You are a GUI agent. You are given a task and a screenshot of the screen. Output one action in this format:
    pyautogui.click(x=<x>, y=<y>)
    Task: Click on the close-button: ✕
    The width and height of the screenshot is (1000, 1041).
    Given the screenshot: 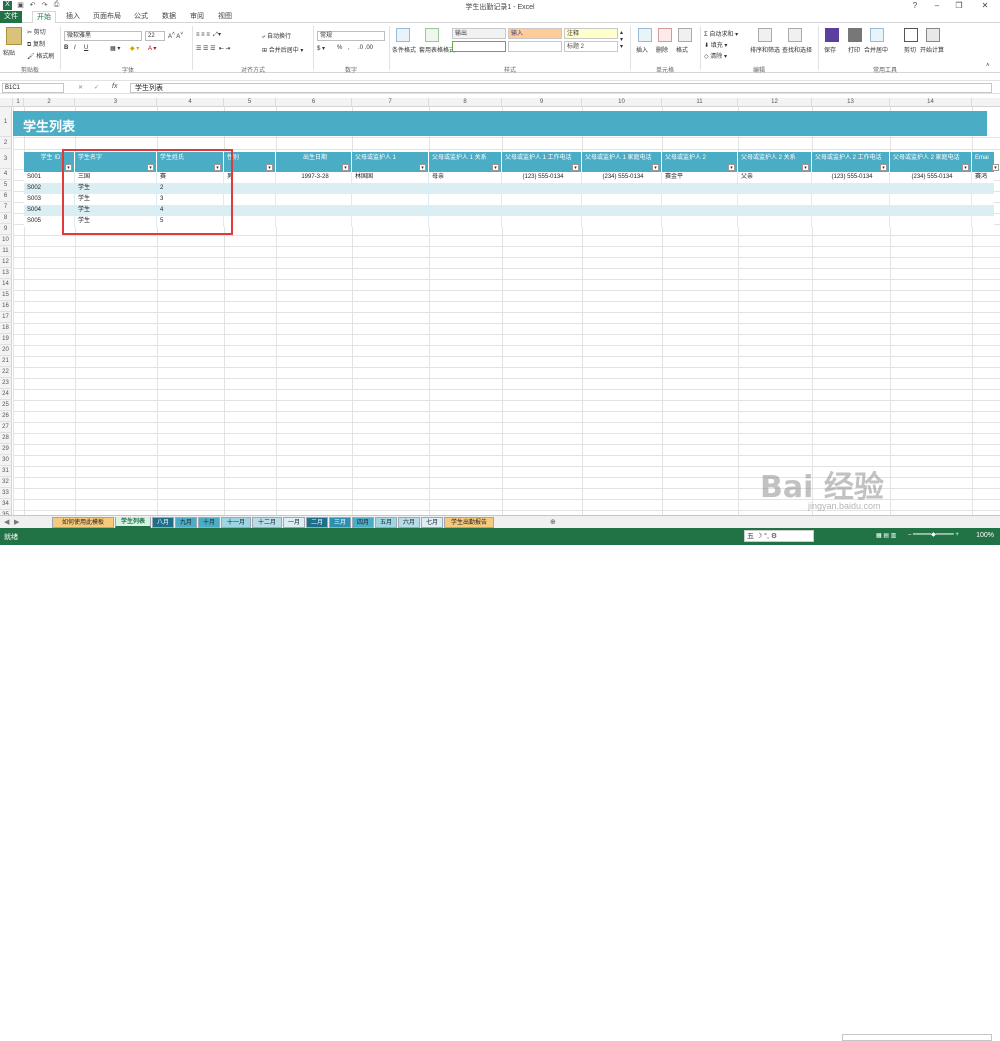 What is the action you would take?
    pyautogui.click(x=985, y=5)
    